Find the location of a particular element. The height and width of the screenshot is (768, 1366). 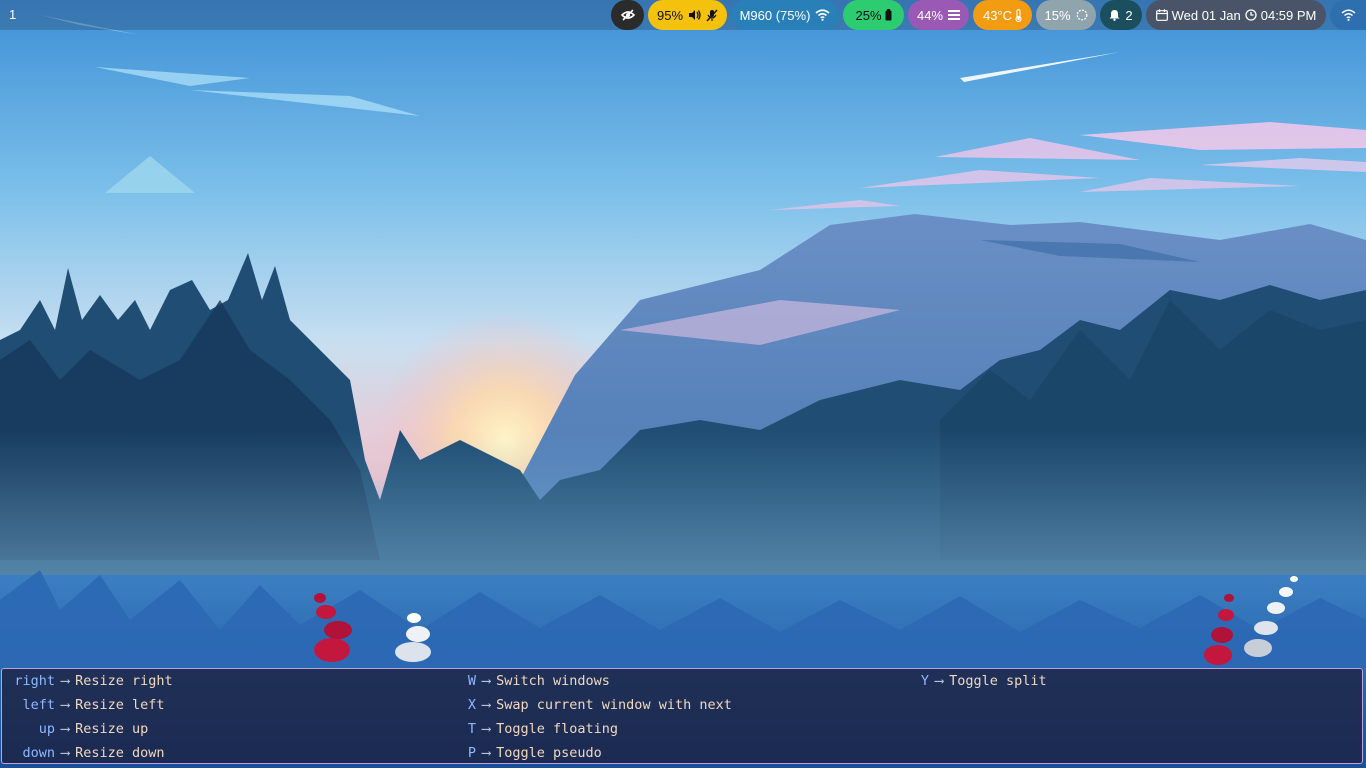

bell-icon is located at coordinates (1114, 15).